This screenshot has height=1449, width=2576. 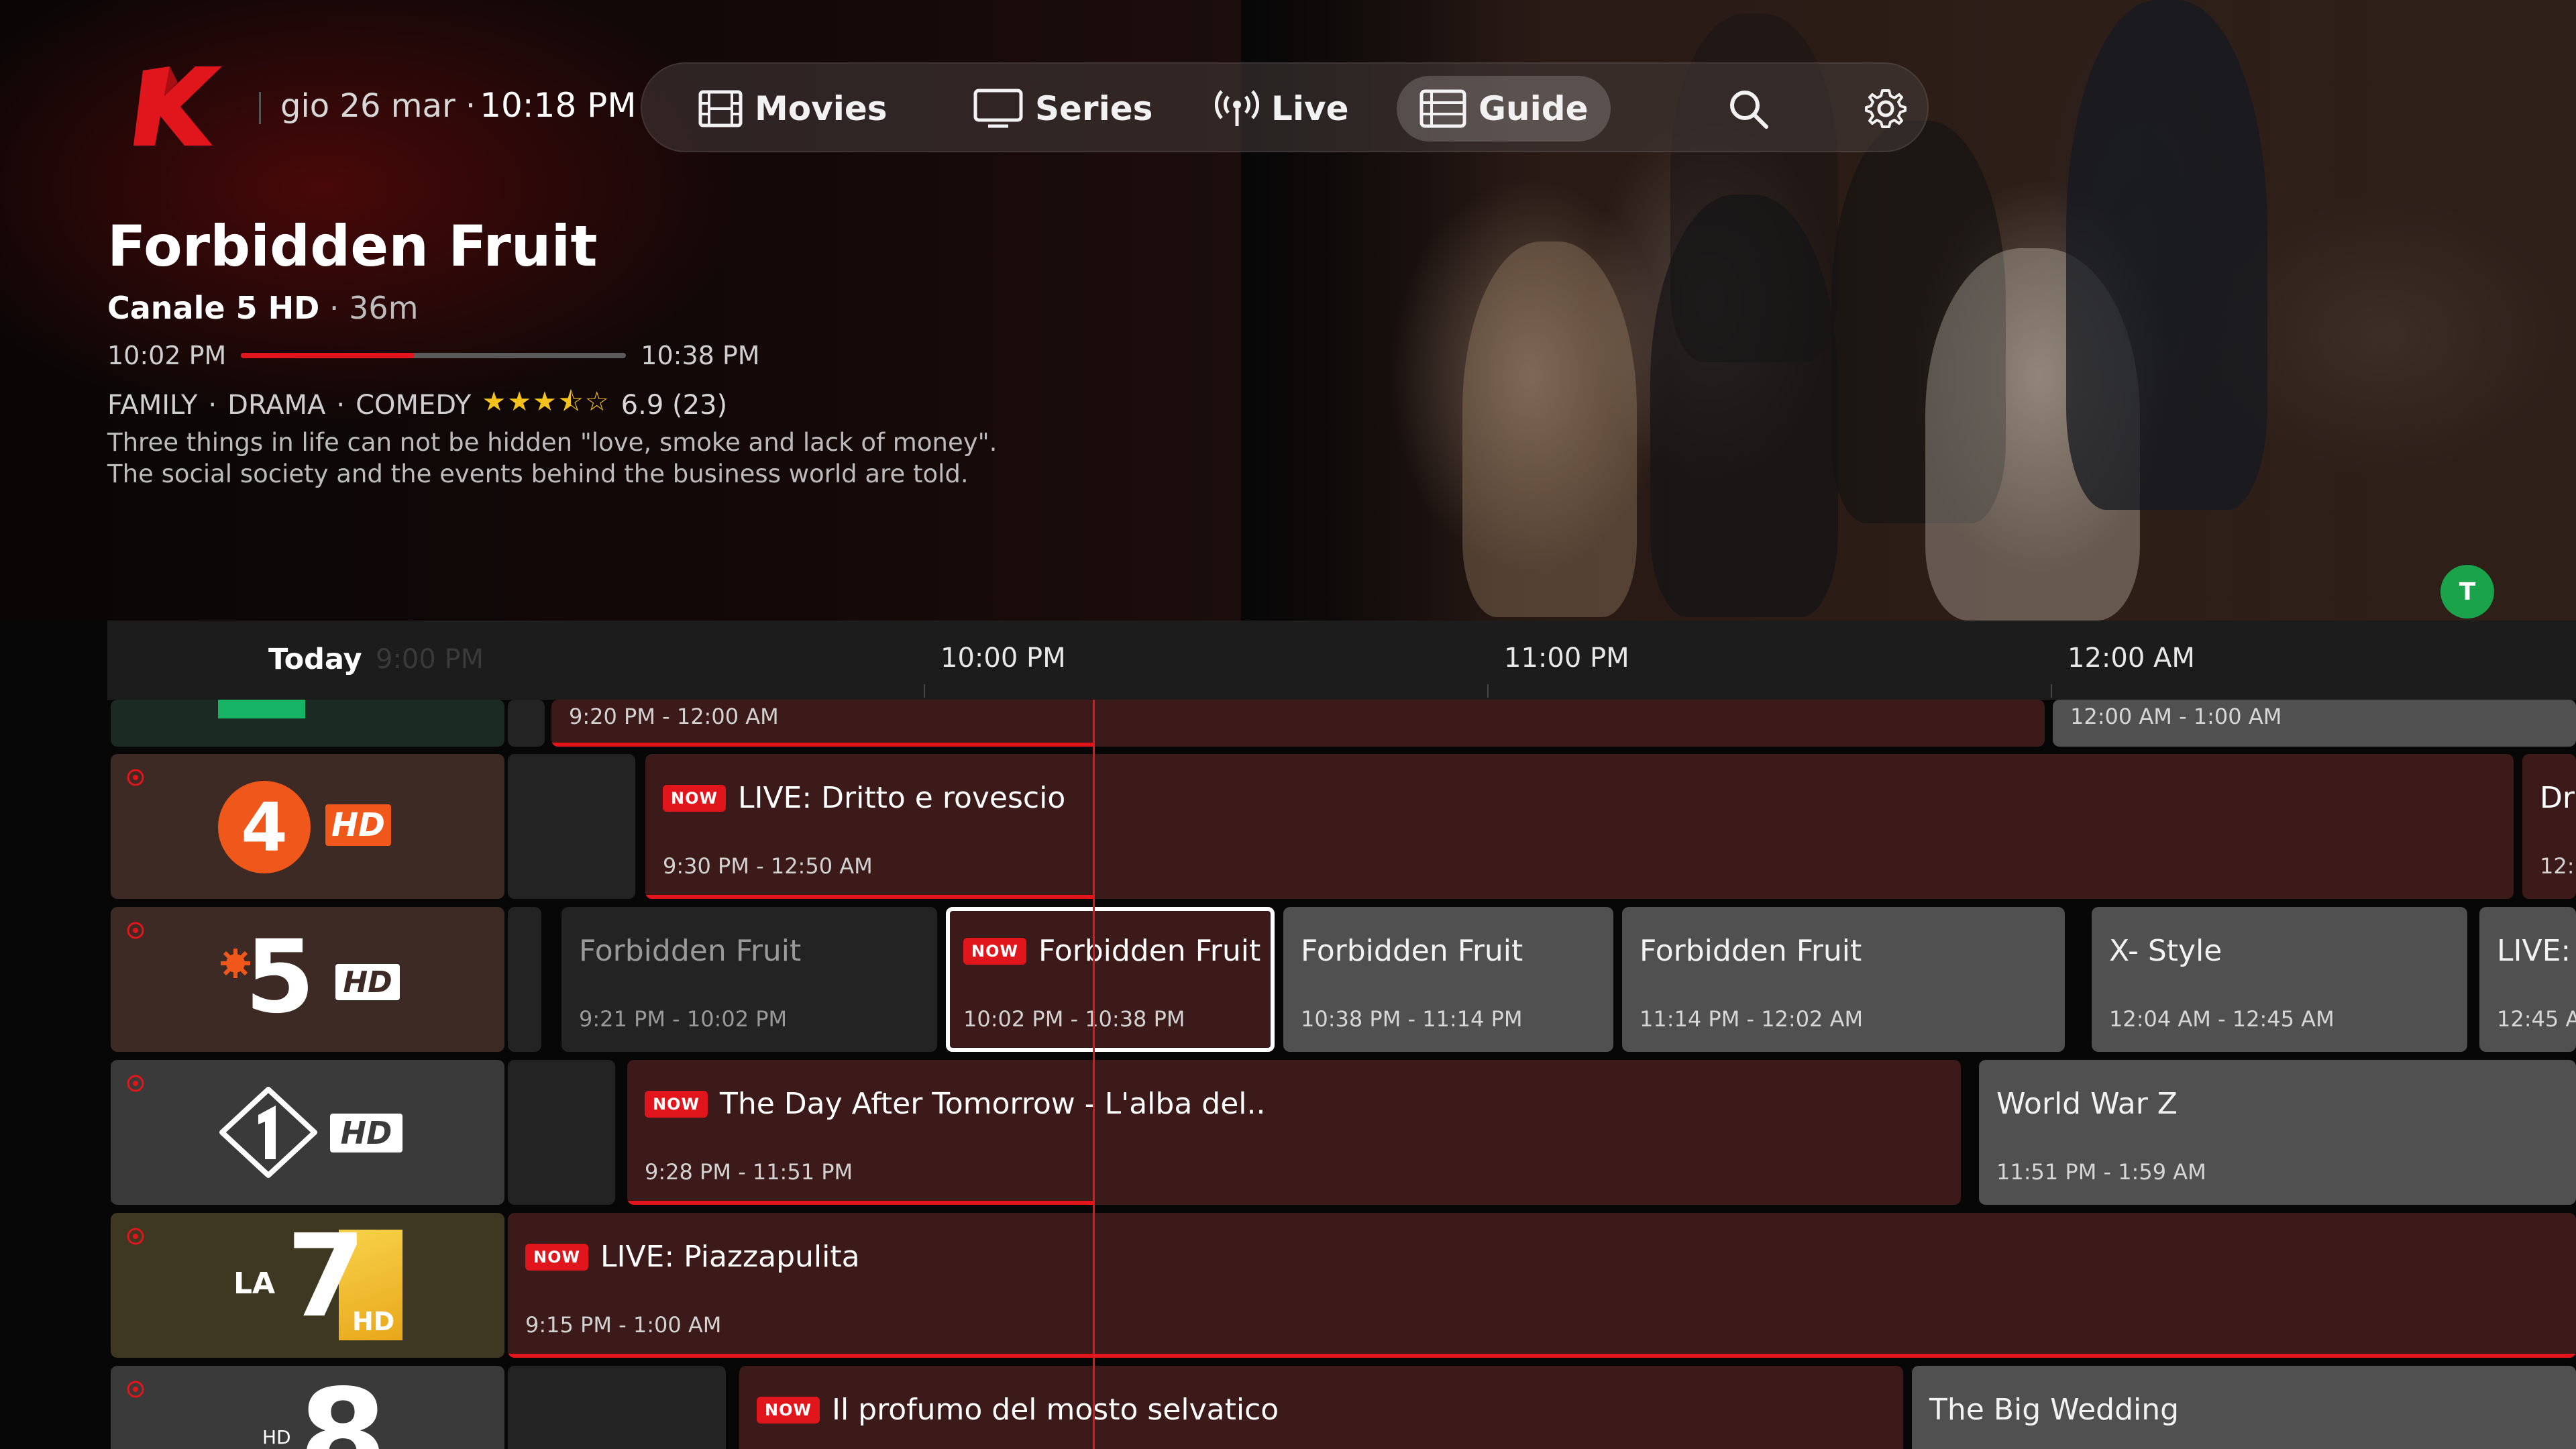 I want to click on nav-guide: Guide, so click(x=1504, y=109).